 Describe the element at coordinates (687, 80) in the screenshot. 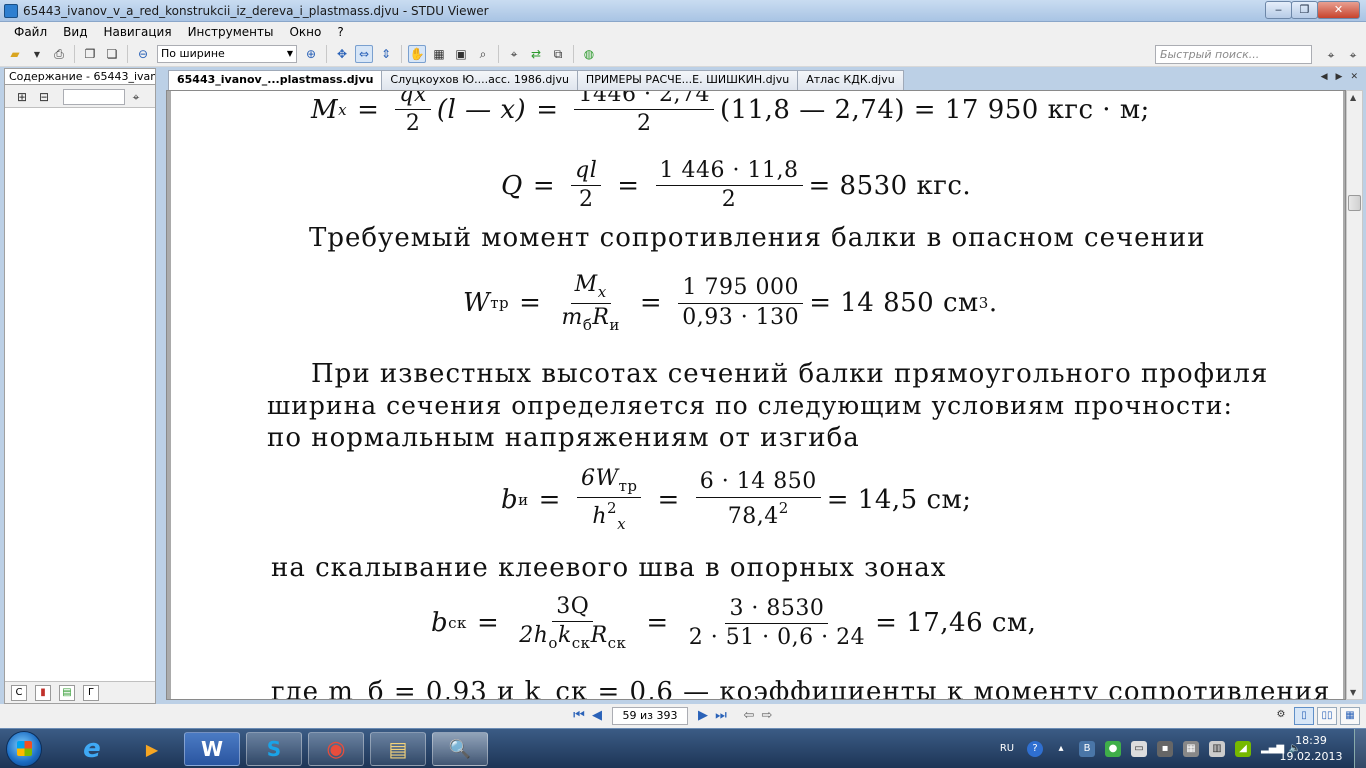

I see `tab-document-3: ПРИМЕРЫ РАСЧЕ...Е. ШИШКИН.djvu` at that location.